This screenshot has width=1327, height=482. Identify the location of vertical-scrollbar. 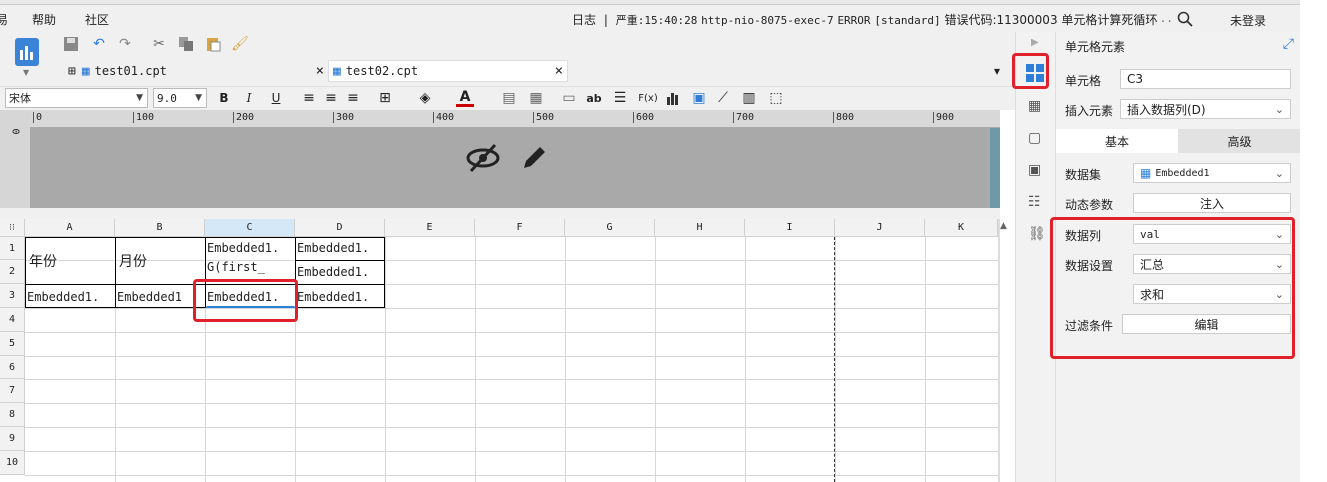
(999, 350).